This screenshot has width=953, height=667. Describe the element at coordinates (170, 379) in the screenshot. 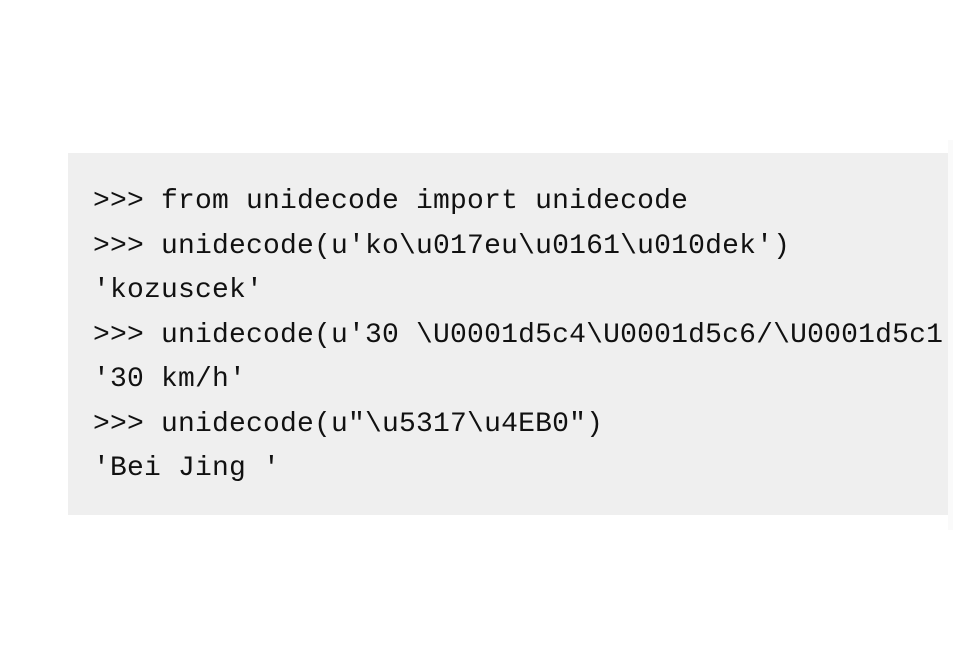

I see `code-line-output-kmh: '30 km/h'` at that location.